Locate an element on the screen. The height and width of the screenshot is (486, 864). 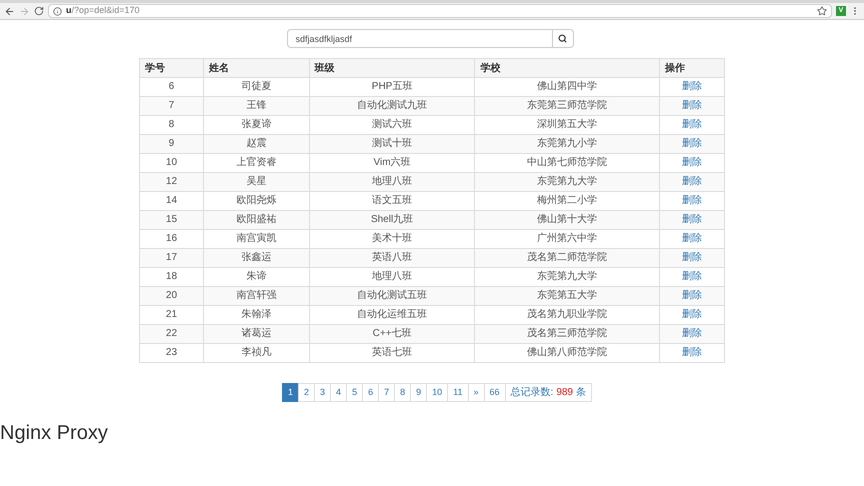
total-count: 989 is located at coordinates (564, 393).